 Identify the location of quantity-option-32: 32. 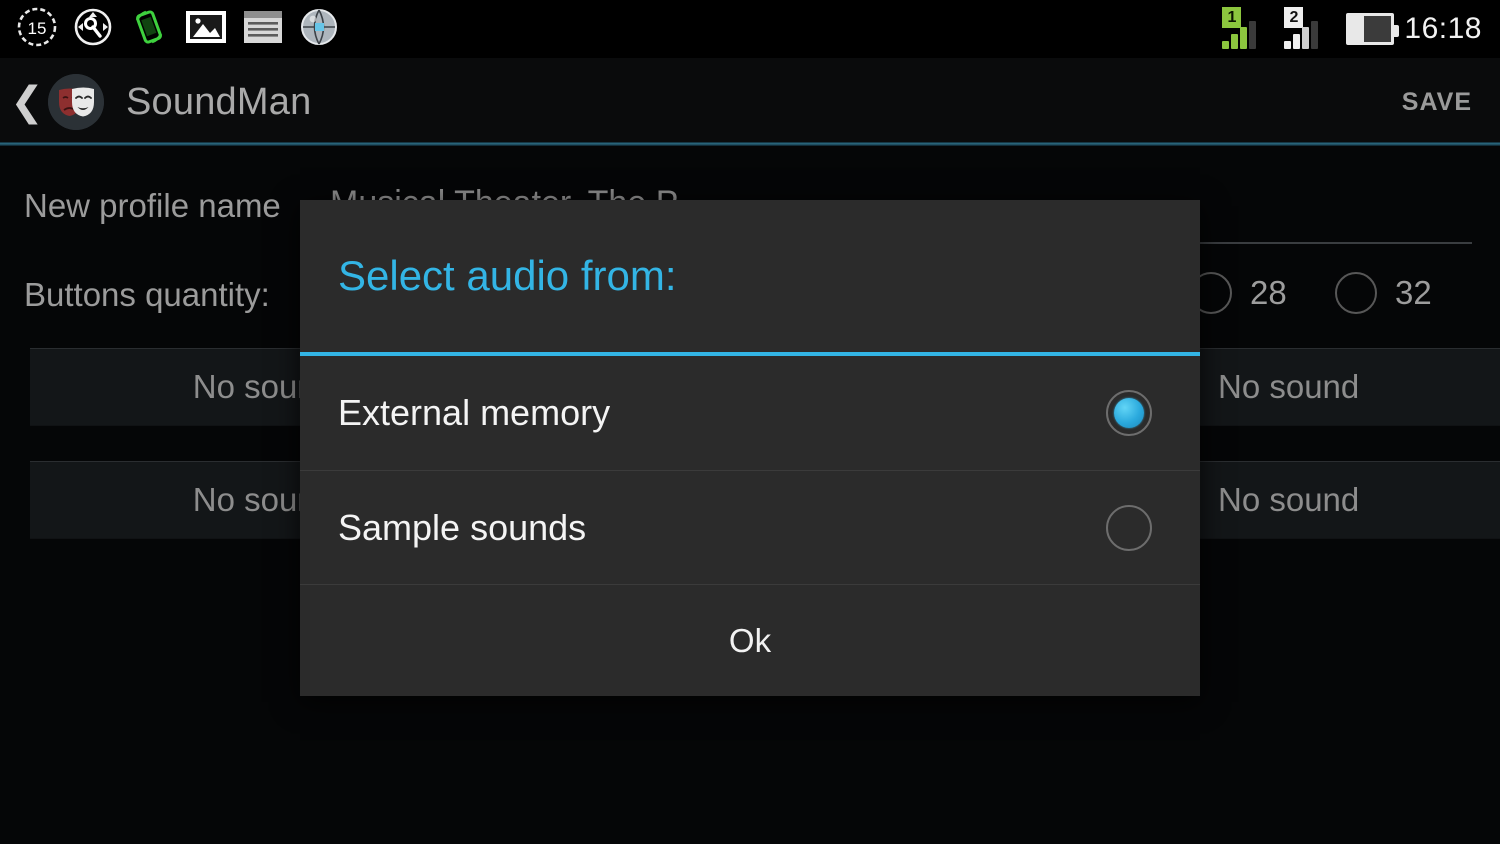
(1383, 293).